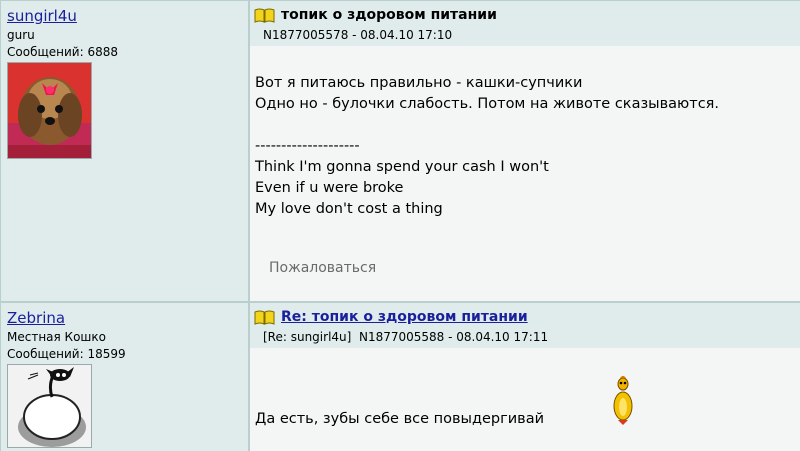  Describe the element at coordinates (62, 52) in the screenshot. I see `author-post-count: Сообщений: 6888` at that location.